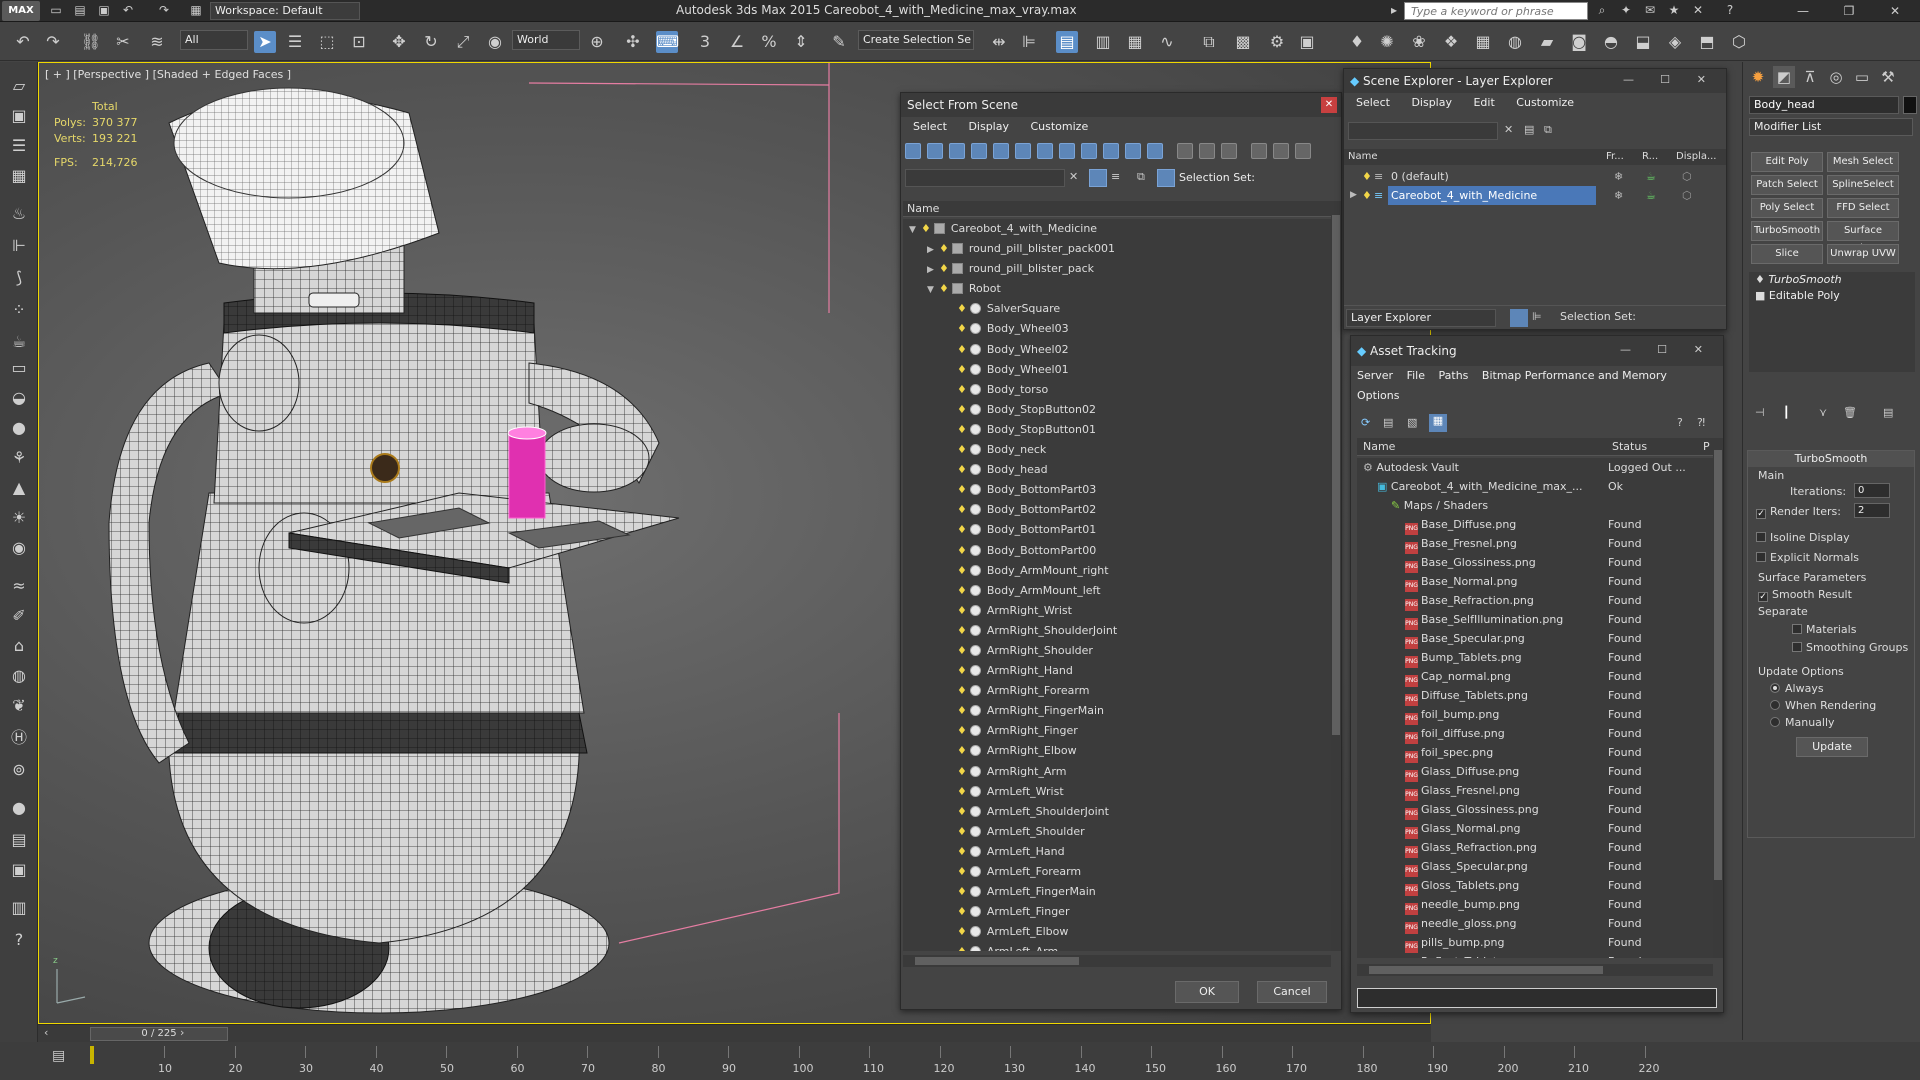 Image resolution: width=1920 pixels, height=1080 pixels. I want to click on redo-icon: ↷, so click(53, 42).